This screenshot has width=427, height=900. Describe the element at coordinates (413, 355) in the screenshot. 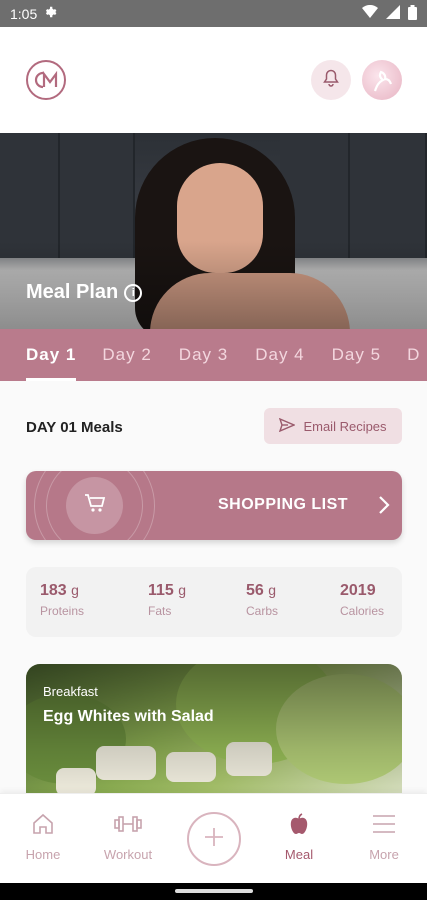

I see `tab-day-6: D` at that location.